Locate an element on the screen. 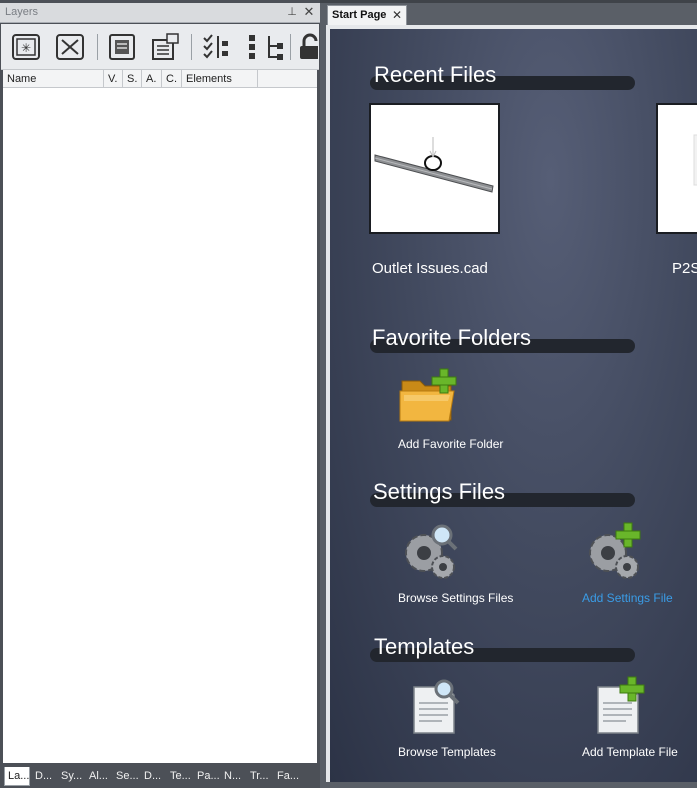  column-header-visible: V. is located at coordinates (113, 79).